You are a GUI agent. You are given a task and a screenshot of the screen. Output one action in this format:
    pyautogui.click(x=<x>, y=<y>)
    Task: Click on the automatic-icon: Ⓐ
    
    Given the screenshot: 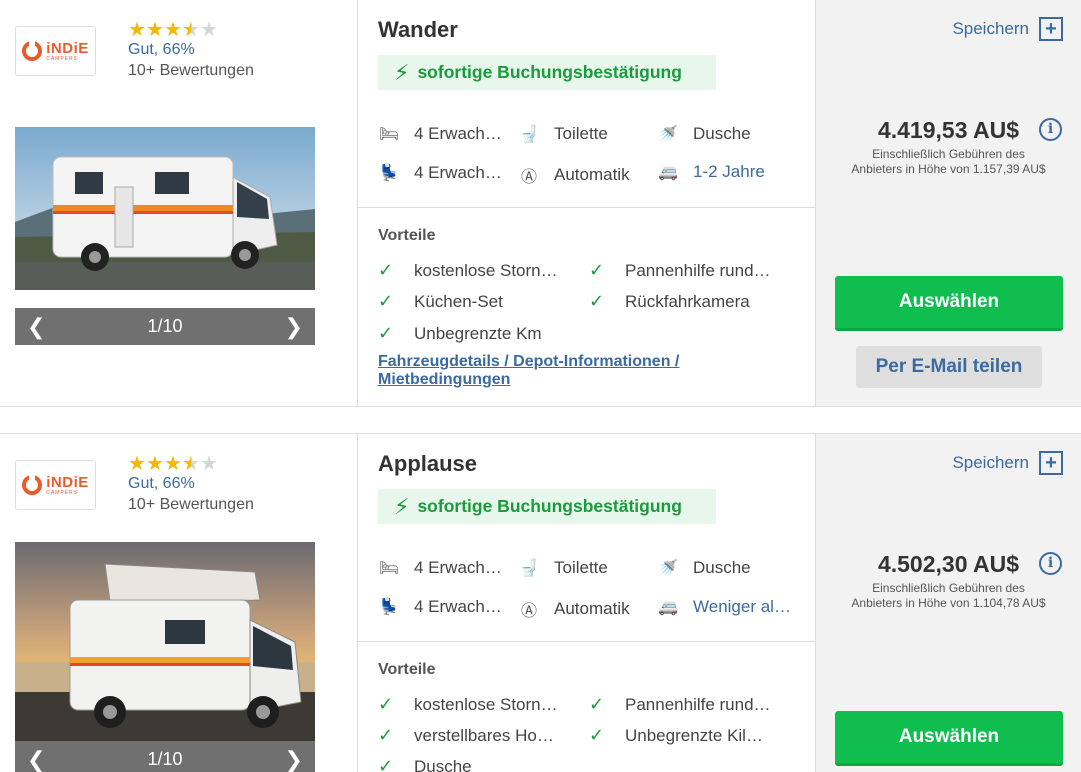 What is the action you would take?
    pyautogui.click(x=528, y=611)
    